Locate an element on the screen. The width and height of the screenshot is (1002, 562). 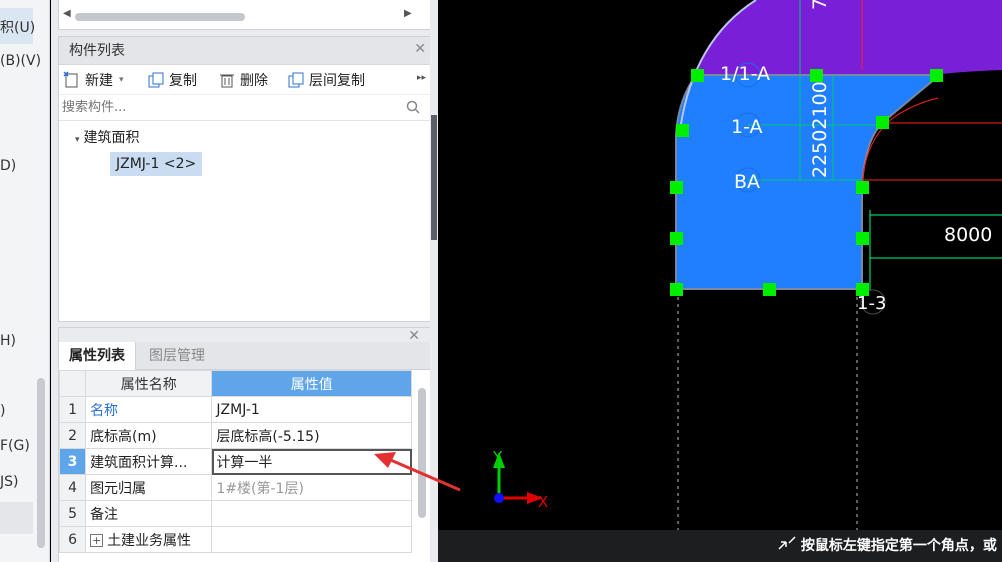
row-name: 备注 is located at coordinates (149, 513).